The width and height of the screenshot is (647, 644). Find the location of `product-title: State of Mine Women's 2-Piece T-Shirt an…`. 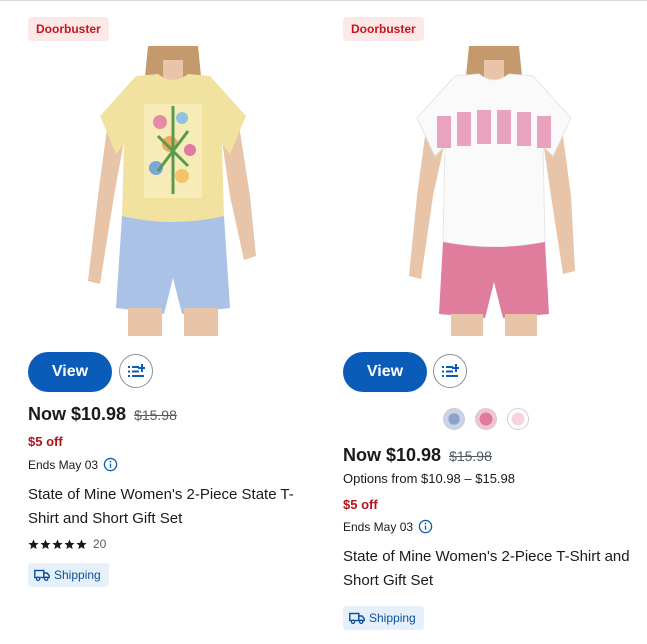

product-title: State of Mine Women's 2-Piece T-Shirt an… is located at coordinates (489, 569).